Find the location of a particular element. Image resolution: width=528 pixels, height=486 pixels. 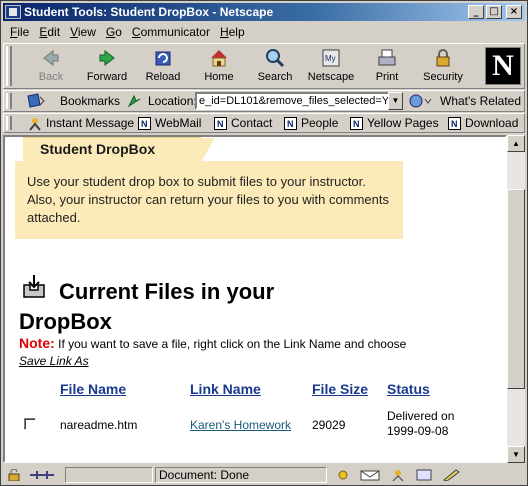

page-heading: Current Files in your DropBox is located at coordinates (147, 306).